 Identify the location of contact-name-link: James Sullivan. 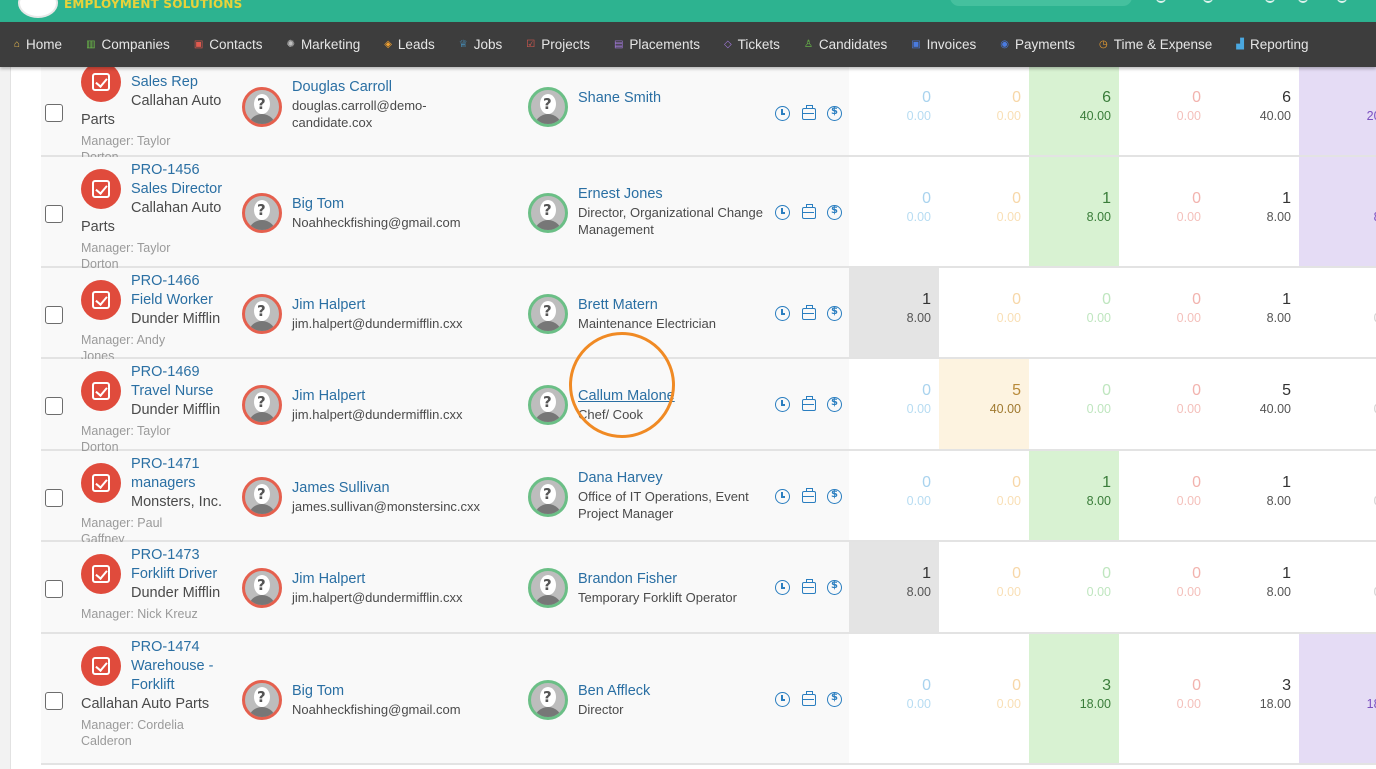
(392, 488).